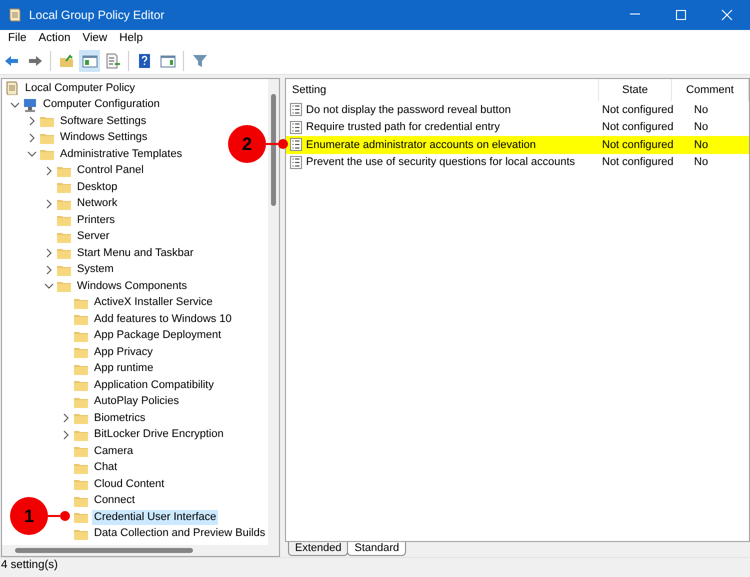  I want to click on tree-item: Network, so click(97, 204).